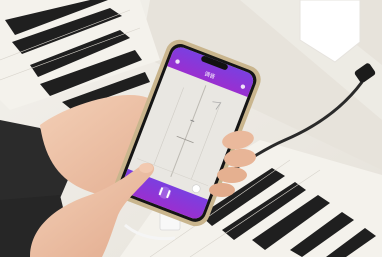 The height and width of the screenshot is (257, 382). Describe the element at coordinates (146, 168) in the screenshot. I see `fingertip` at that location.